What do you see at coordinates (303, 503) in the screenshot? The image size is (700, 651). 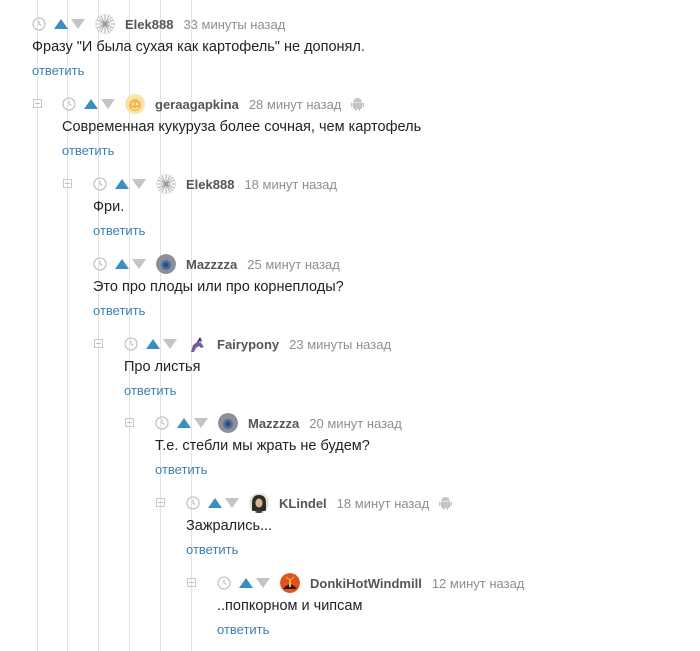 I see `author-name: KLindel` at bounding box center [303, 503].